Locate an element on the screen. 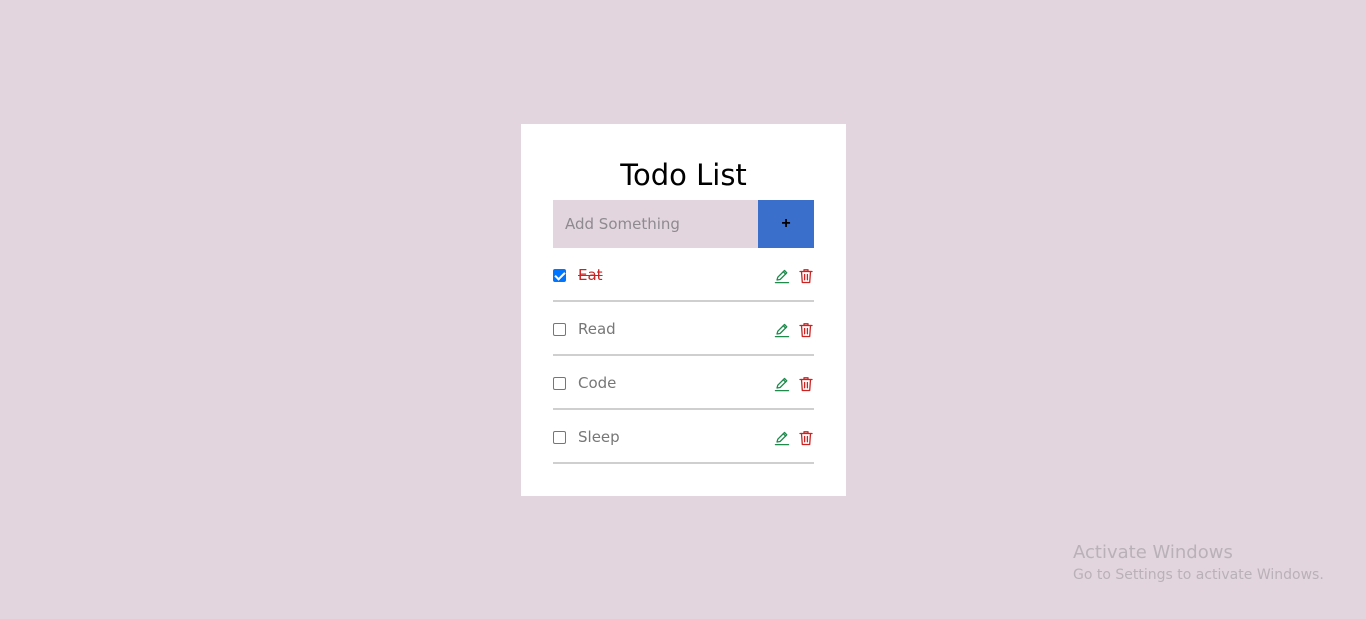 This screenshot has height=619, width=1366. todo-card: Todo List + Eat is located at coordinates (683, 310).